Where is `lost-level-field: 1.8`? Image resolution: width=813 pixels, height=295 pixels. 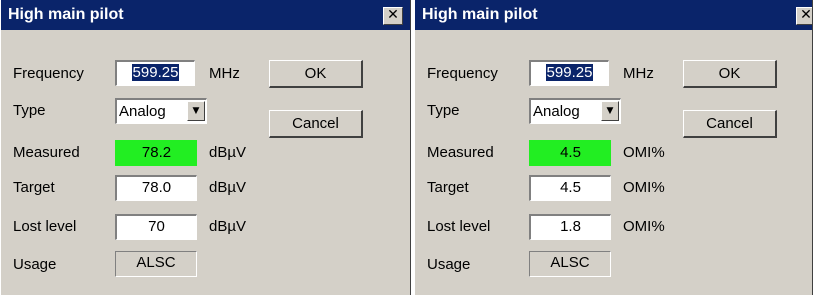
lost-level-field: 1.8 is located at coordinates (570, 227).